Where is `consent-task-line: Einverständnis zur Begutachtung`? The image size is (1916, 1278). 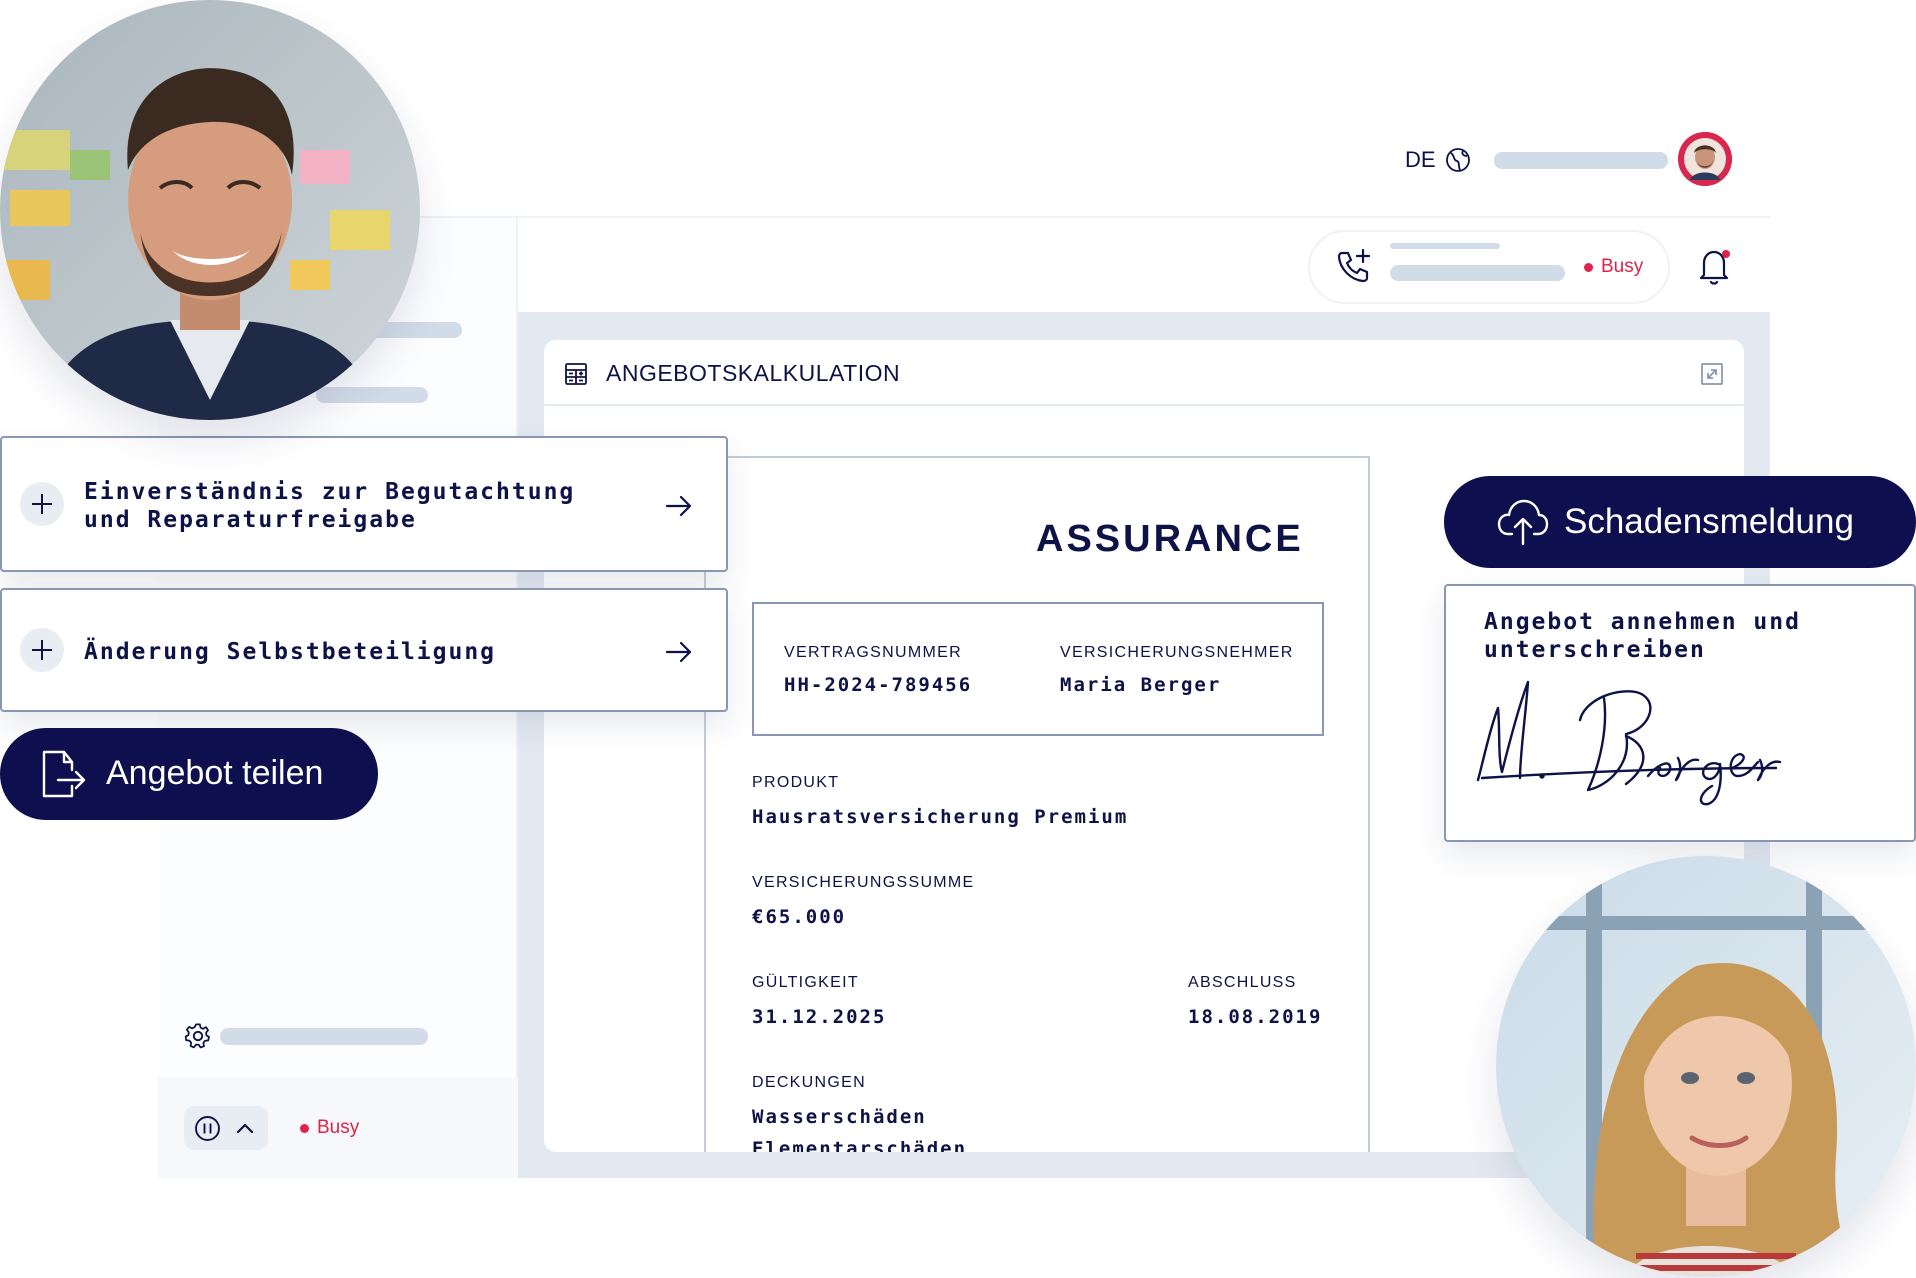 consent-task-line: Einverständnis zur Begutachtung is located at coordinates (330, 492).